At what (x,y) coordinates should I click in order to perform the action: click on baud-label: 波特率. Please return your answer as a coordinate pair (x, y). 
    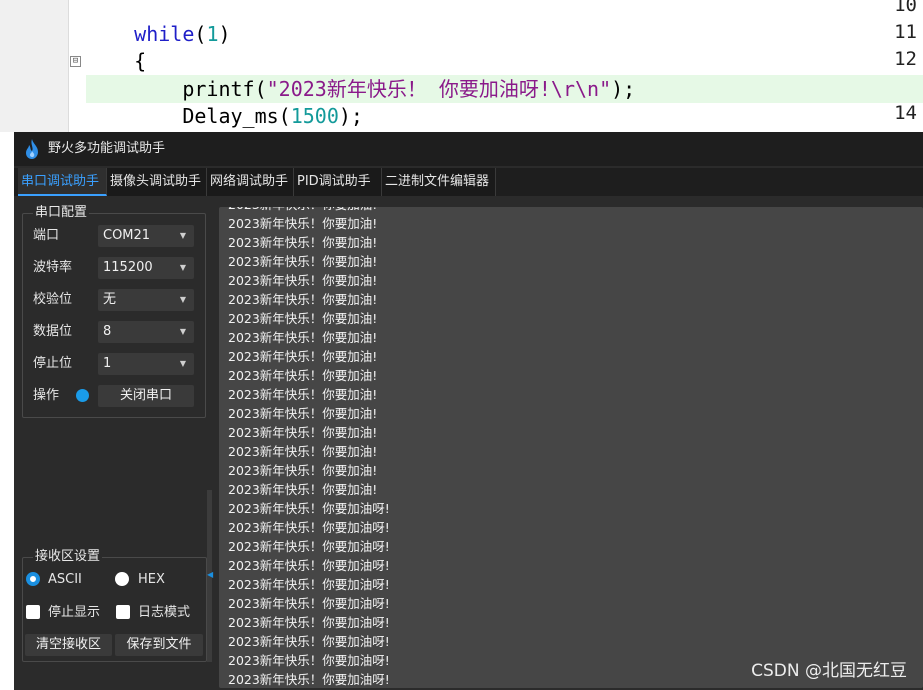
    Looking at the image, I should click on (53, 267).